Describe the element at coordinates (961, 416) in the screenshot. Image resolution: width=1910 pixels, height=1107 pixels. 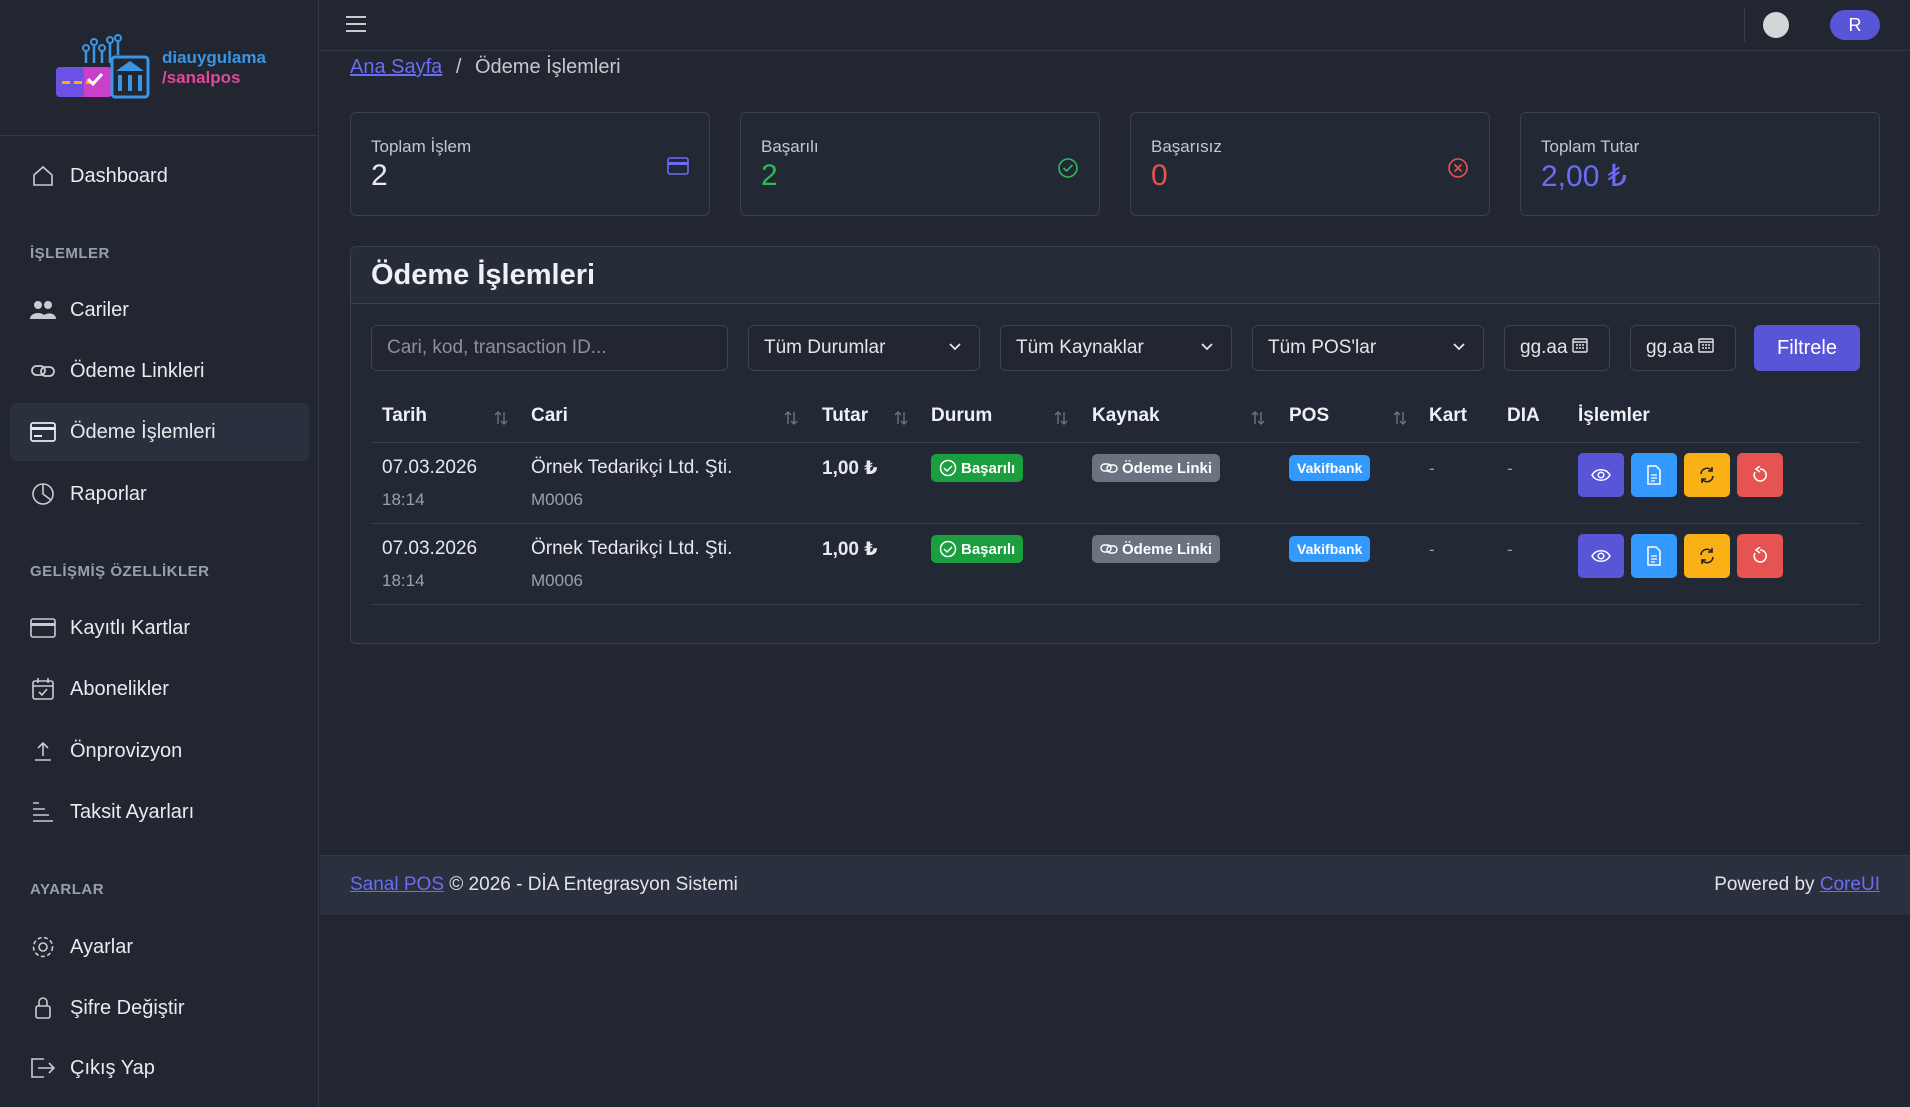
I see `column-header-durum: Durum` at that location.